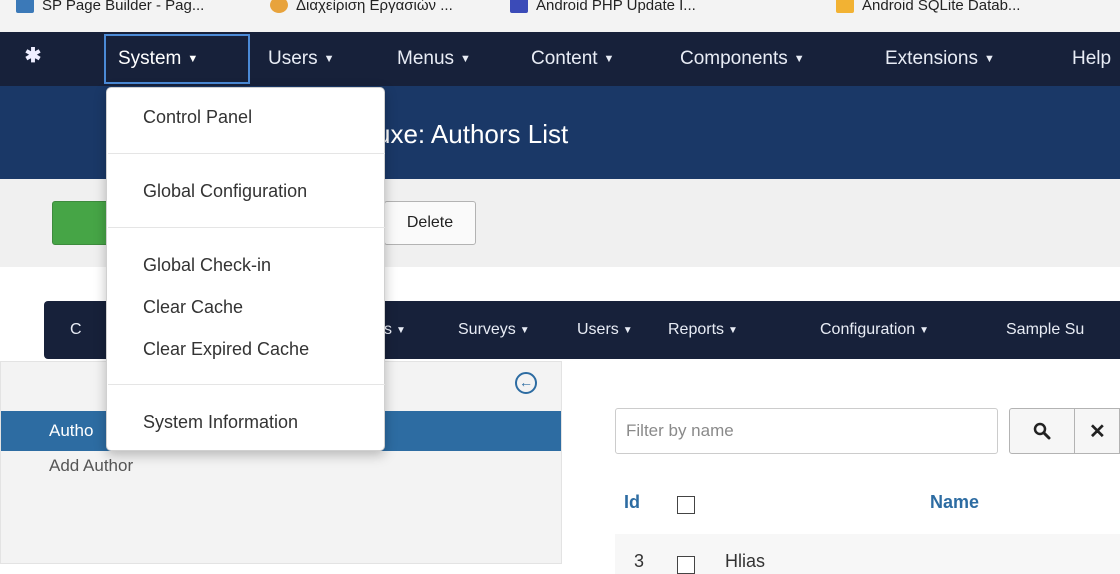 The width and height of the screenshot is (1120, 574). What do you see at coordinates (686, 505) in the screenshot?
I see `select-all-checkbox` at bounding box center [686, 505].